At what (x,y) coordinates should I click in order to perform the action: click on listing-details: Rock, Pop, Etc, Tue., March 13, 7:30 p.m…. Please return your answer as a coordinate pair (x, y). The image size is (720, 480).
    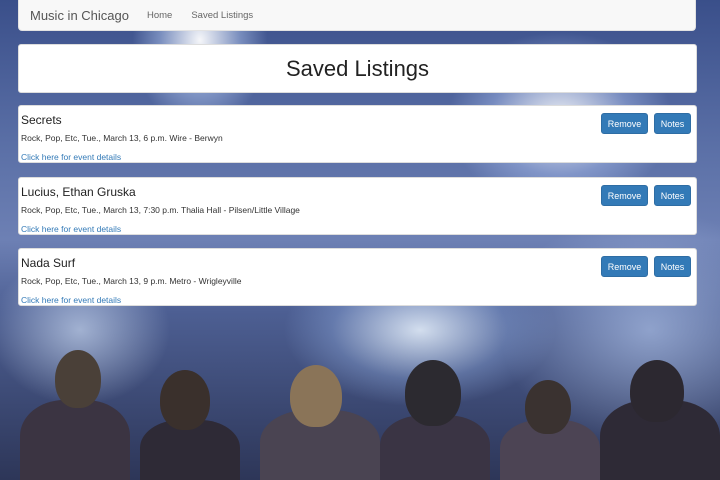
    Looking at the image, I should click on (160, 210).